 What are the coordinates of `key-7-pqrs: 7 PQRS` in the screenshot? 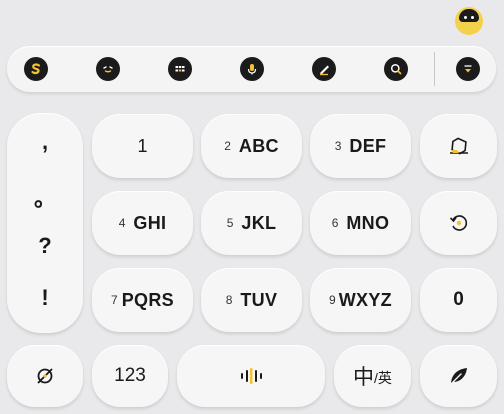 It's located at (142, 300).